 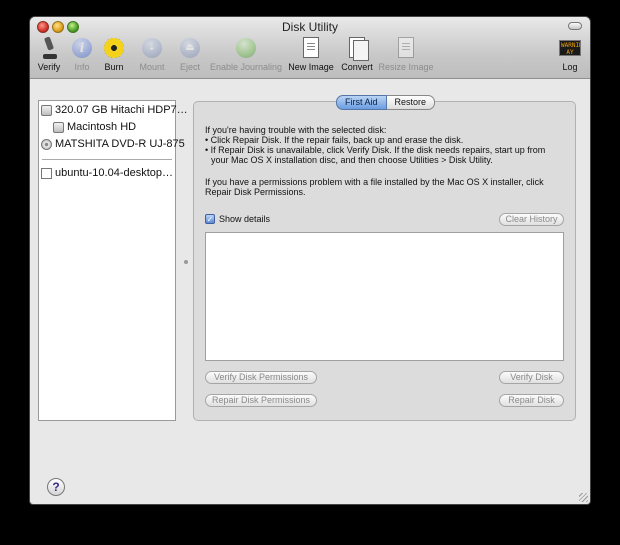 What do you see at coordinates (531, 400) in the screenshot?
I see `repair-disk-button: Repair Disk` at bounding box center [531, 400].